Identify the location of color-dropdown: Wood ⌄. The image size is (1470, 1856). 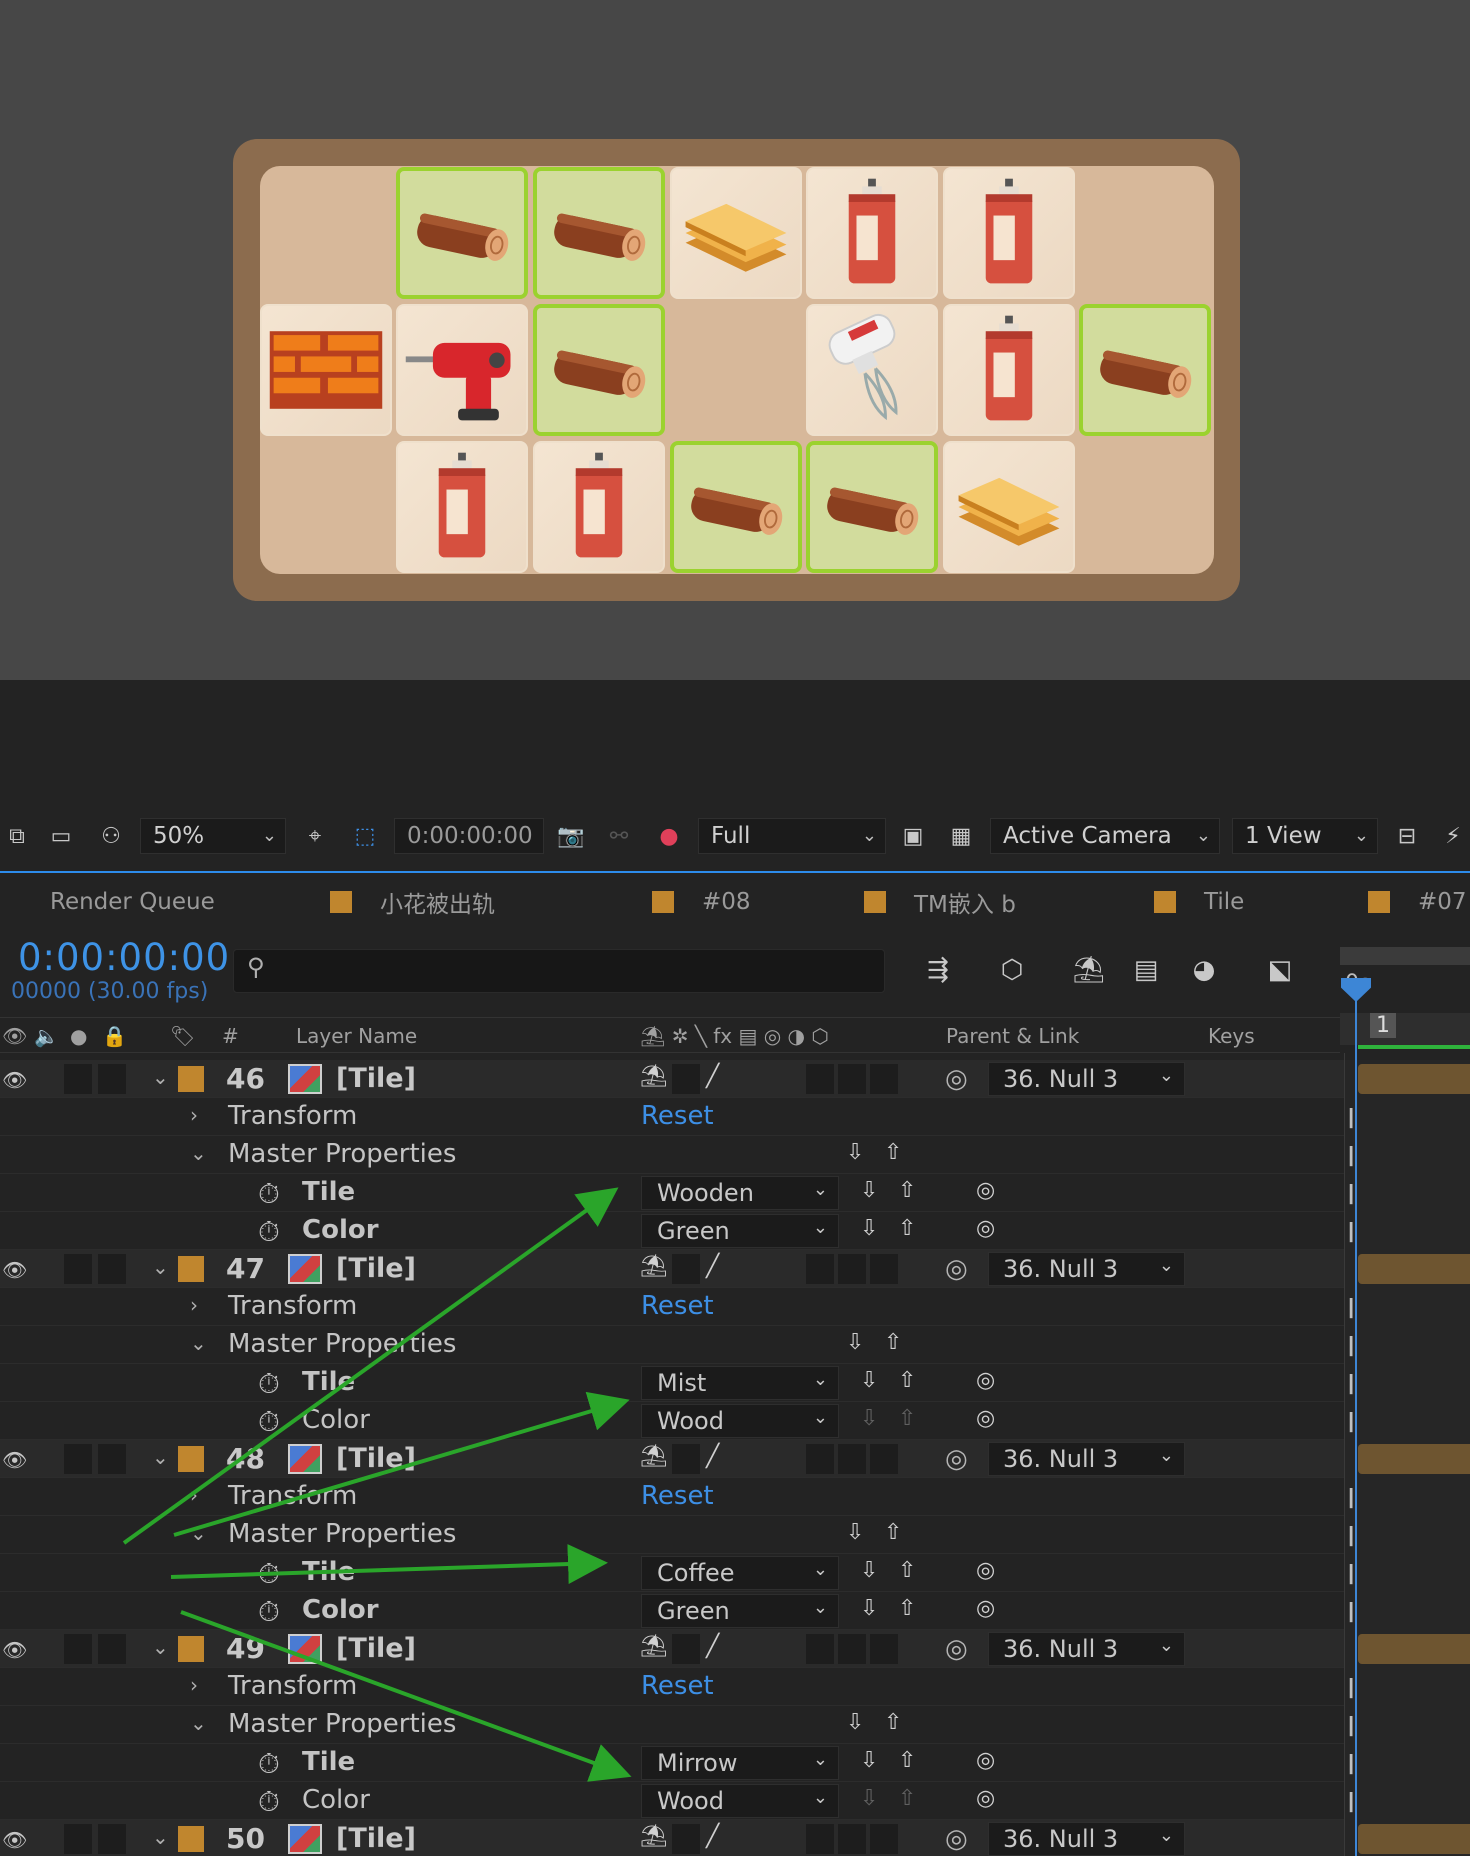
(740, 1801).